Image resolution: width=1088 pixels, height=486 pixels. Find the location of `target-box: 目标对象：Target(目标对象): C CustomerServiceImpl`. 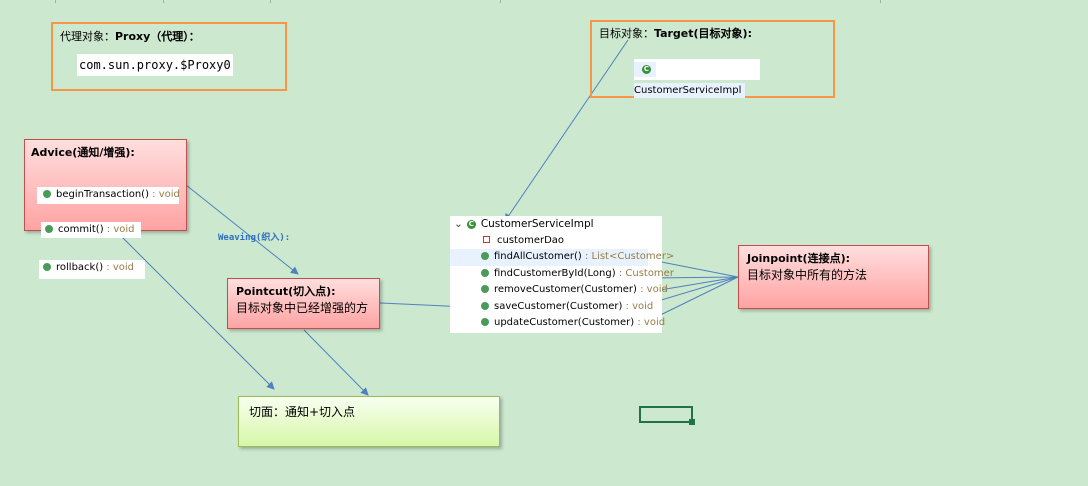

target-box: 目标对象：Target(目标对象): C CustomerServiceImpl is located at coordinates (712, 59).